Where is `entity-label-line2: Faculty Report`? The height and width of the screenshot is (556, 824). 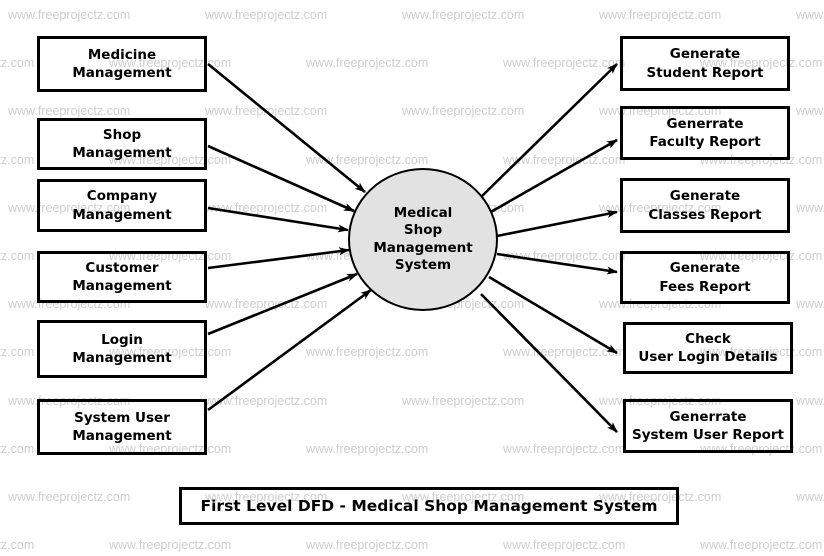
entity-label-line2: Faculty Report is located at coordinates (705, 142).